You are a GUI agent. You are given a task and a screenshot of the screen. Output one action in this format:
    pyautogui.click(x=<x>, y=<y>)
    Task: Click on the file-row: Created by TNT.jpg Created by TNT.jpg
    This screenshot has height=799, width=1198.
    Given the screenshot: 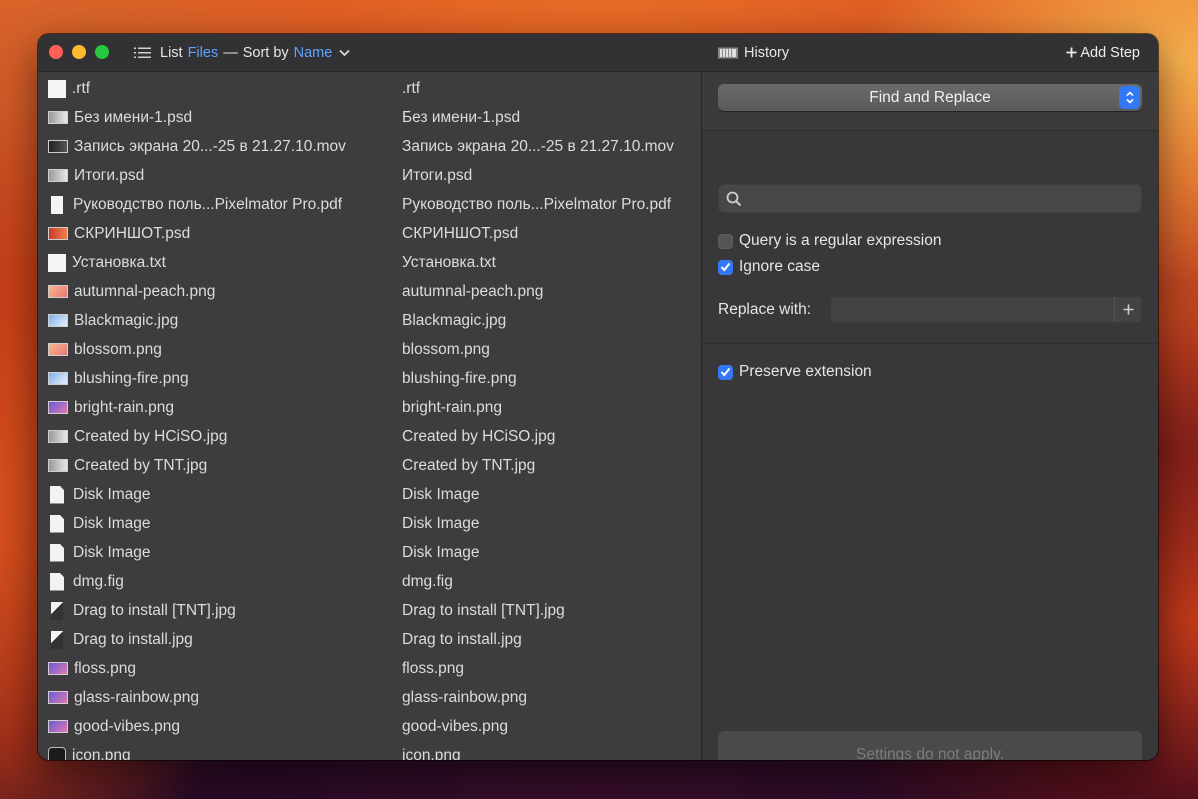 What is the action you would take?
    pyautogui.click(x=369, y=465)
    